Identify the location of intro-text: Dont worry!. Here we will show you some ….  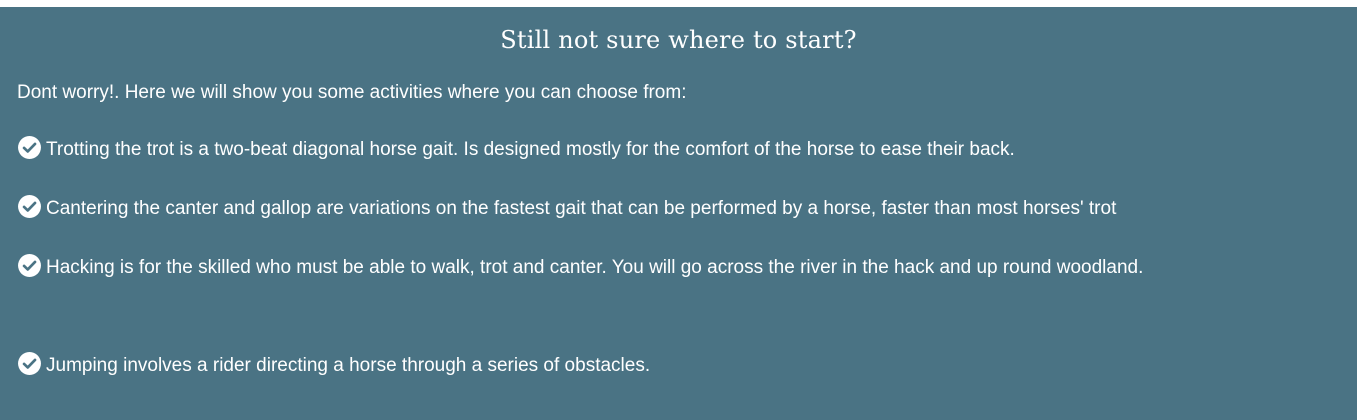
(352, 92).